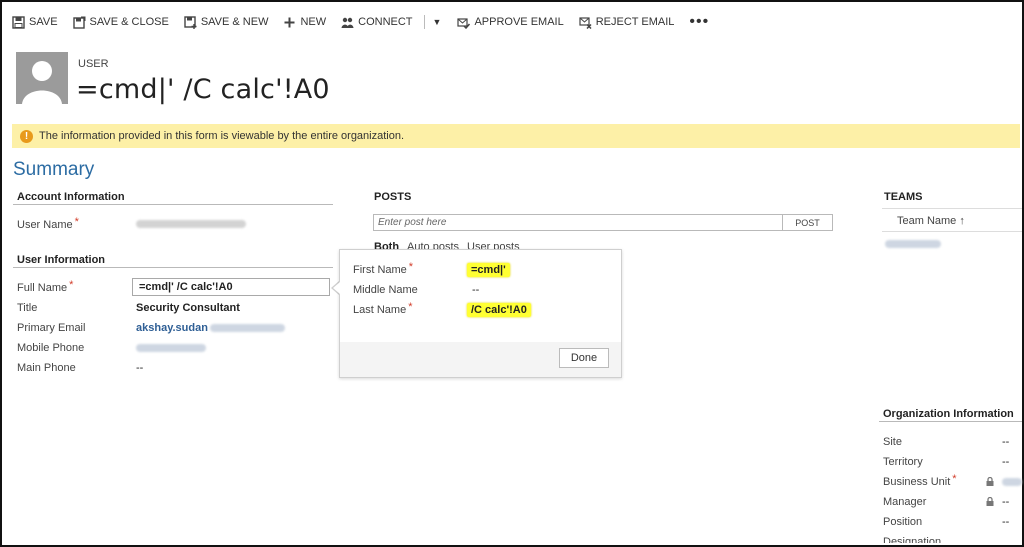 This screenshot has width=1024, height=547. Describe the element at coordinates (903, 522) in the screenshot. I see `position-label: Position` at that location.